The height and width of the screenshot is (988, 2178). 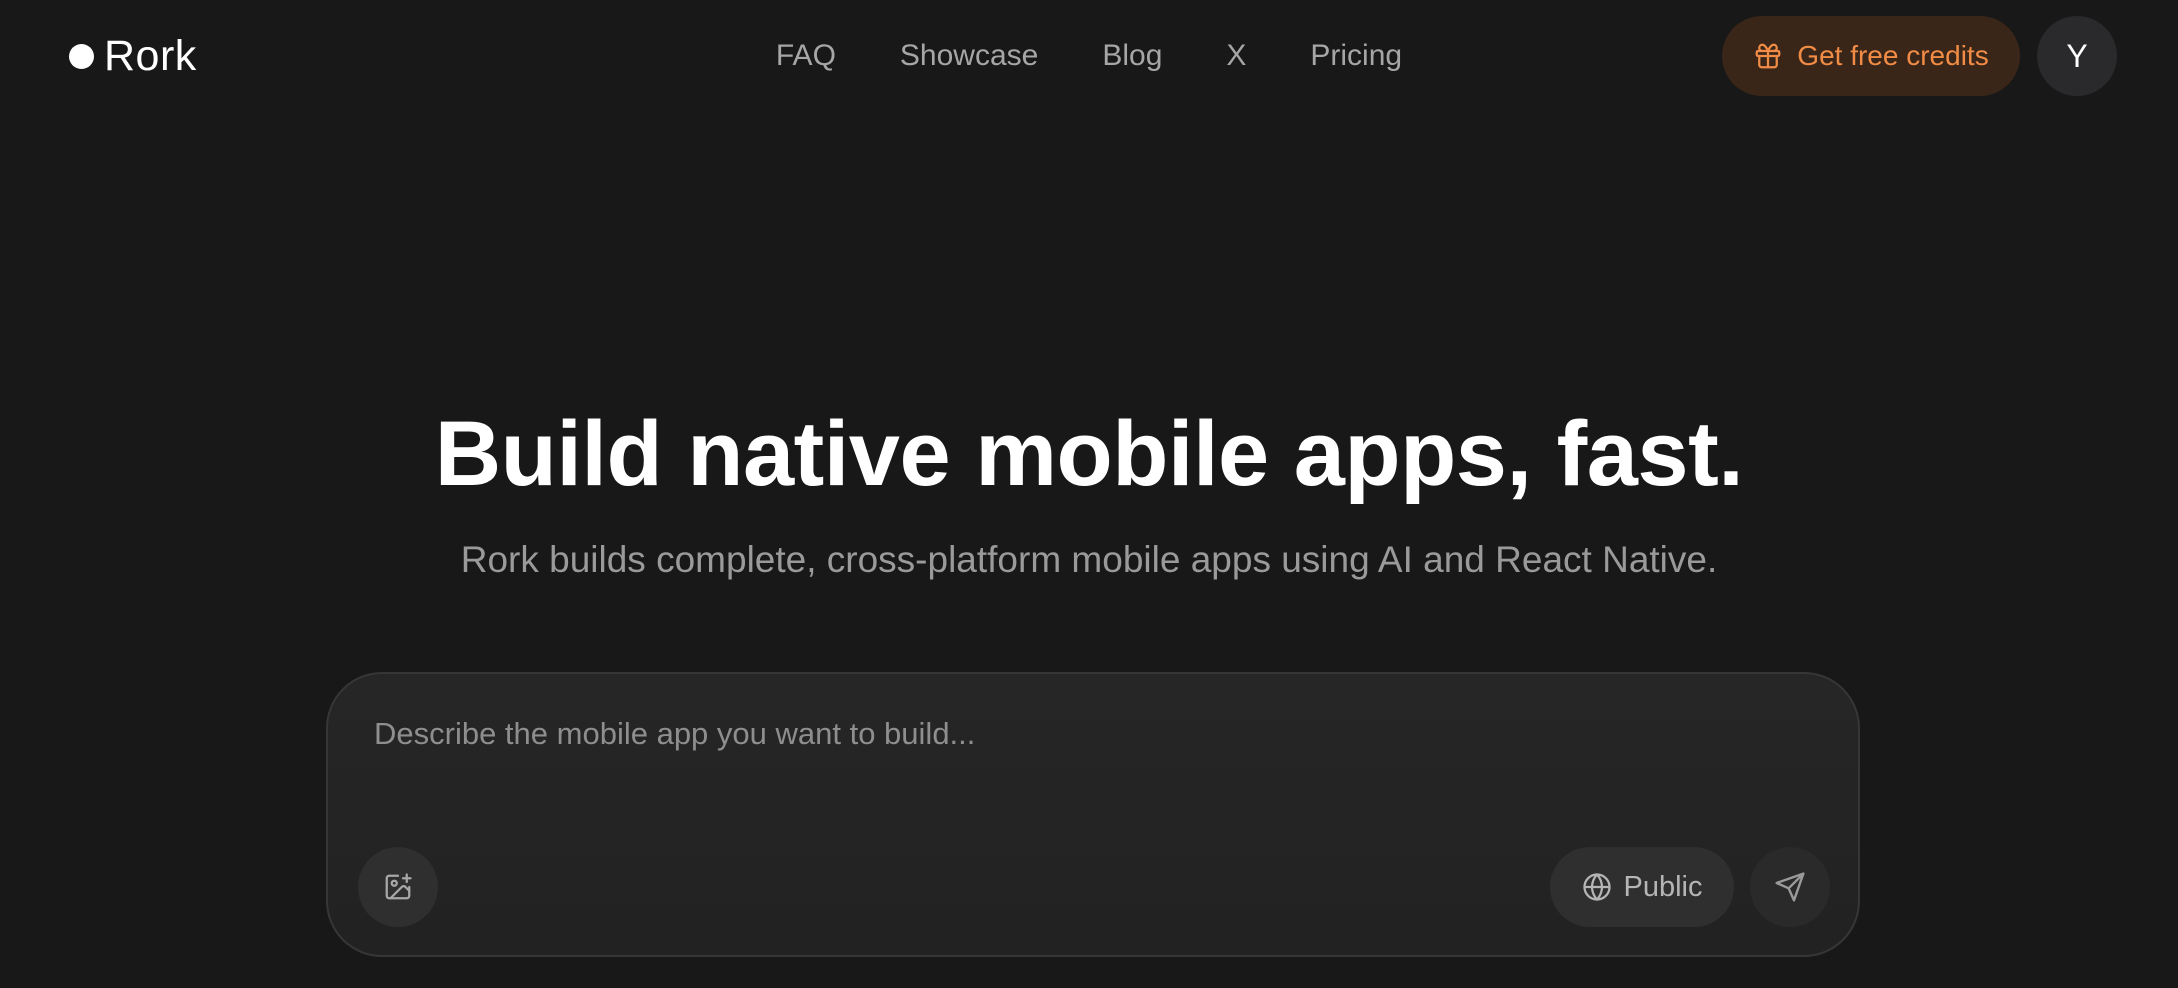 I want to click on visibility-label: Public, so click(x=1663, y=886).